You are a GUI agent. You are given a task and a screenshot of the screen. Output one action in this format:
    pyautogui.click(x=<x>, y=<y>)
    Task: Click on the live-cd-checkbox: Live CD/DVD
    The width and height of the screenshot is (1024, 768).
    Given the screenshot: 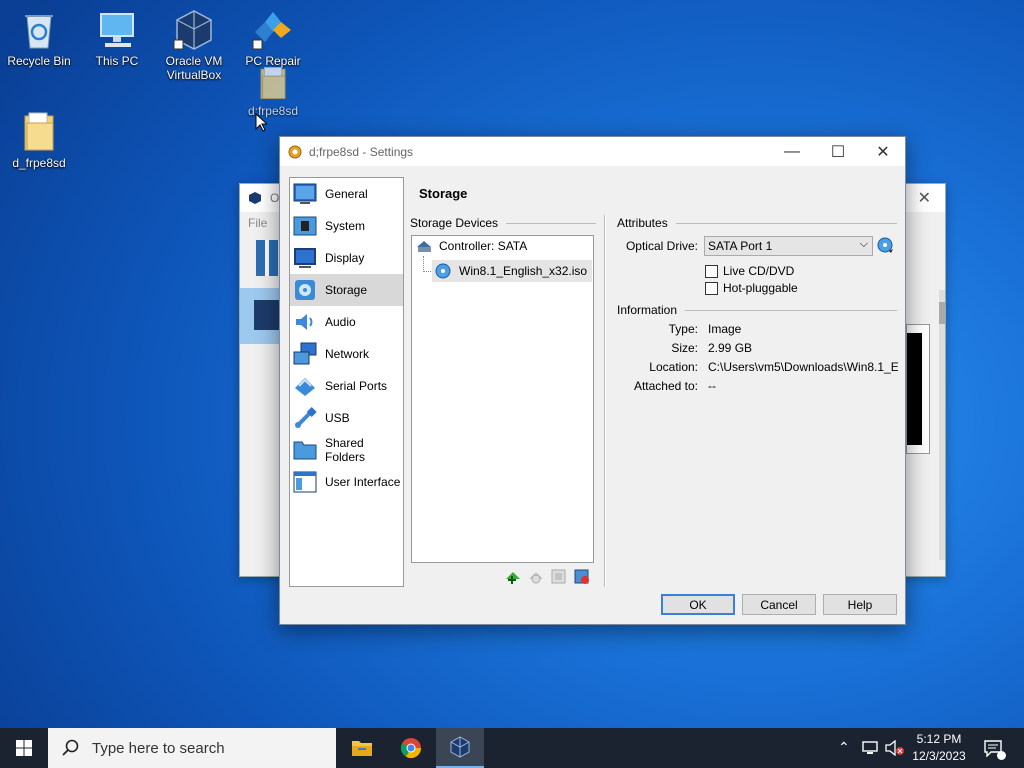 What is the action you would take?
    pyautogui.click(x=749, y=271)
    